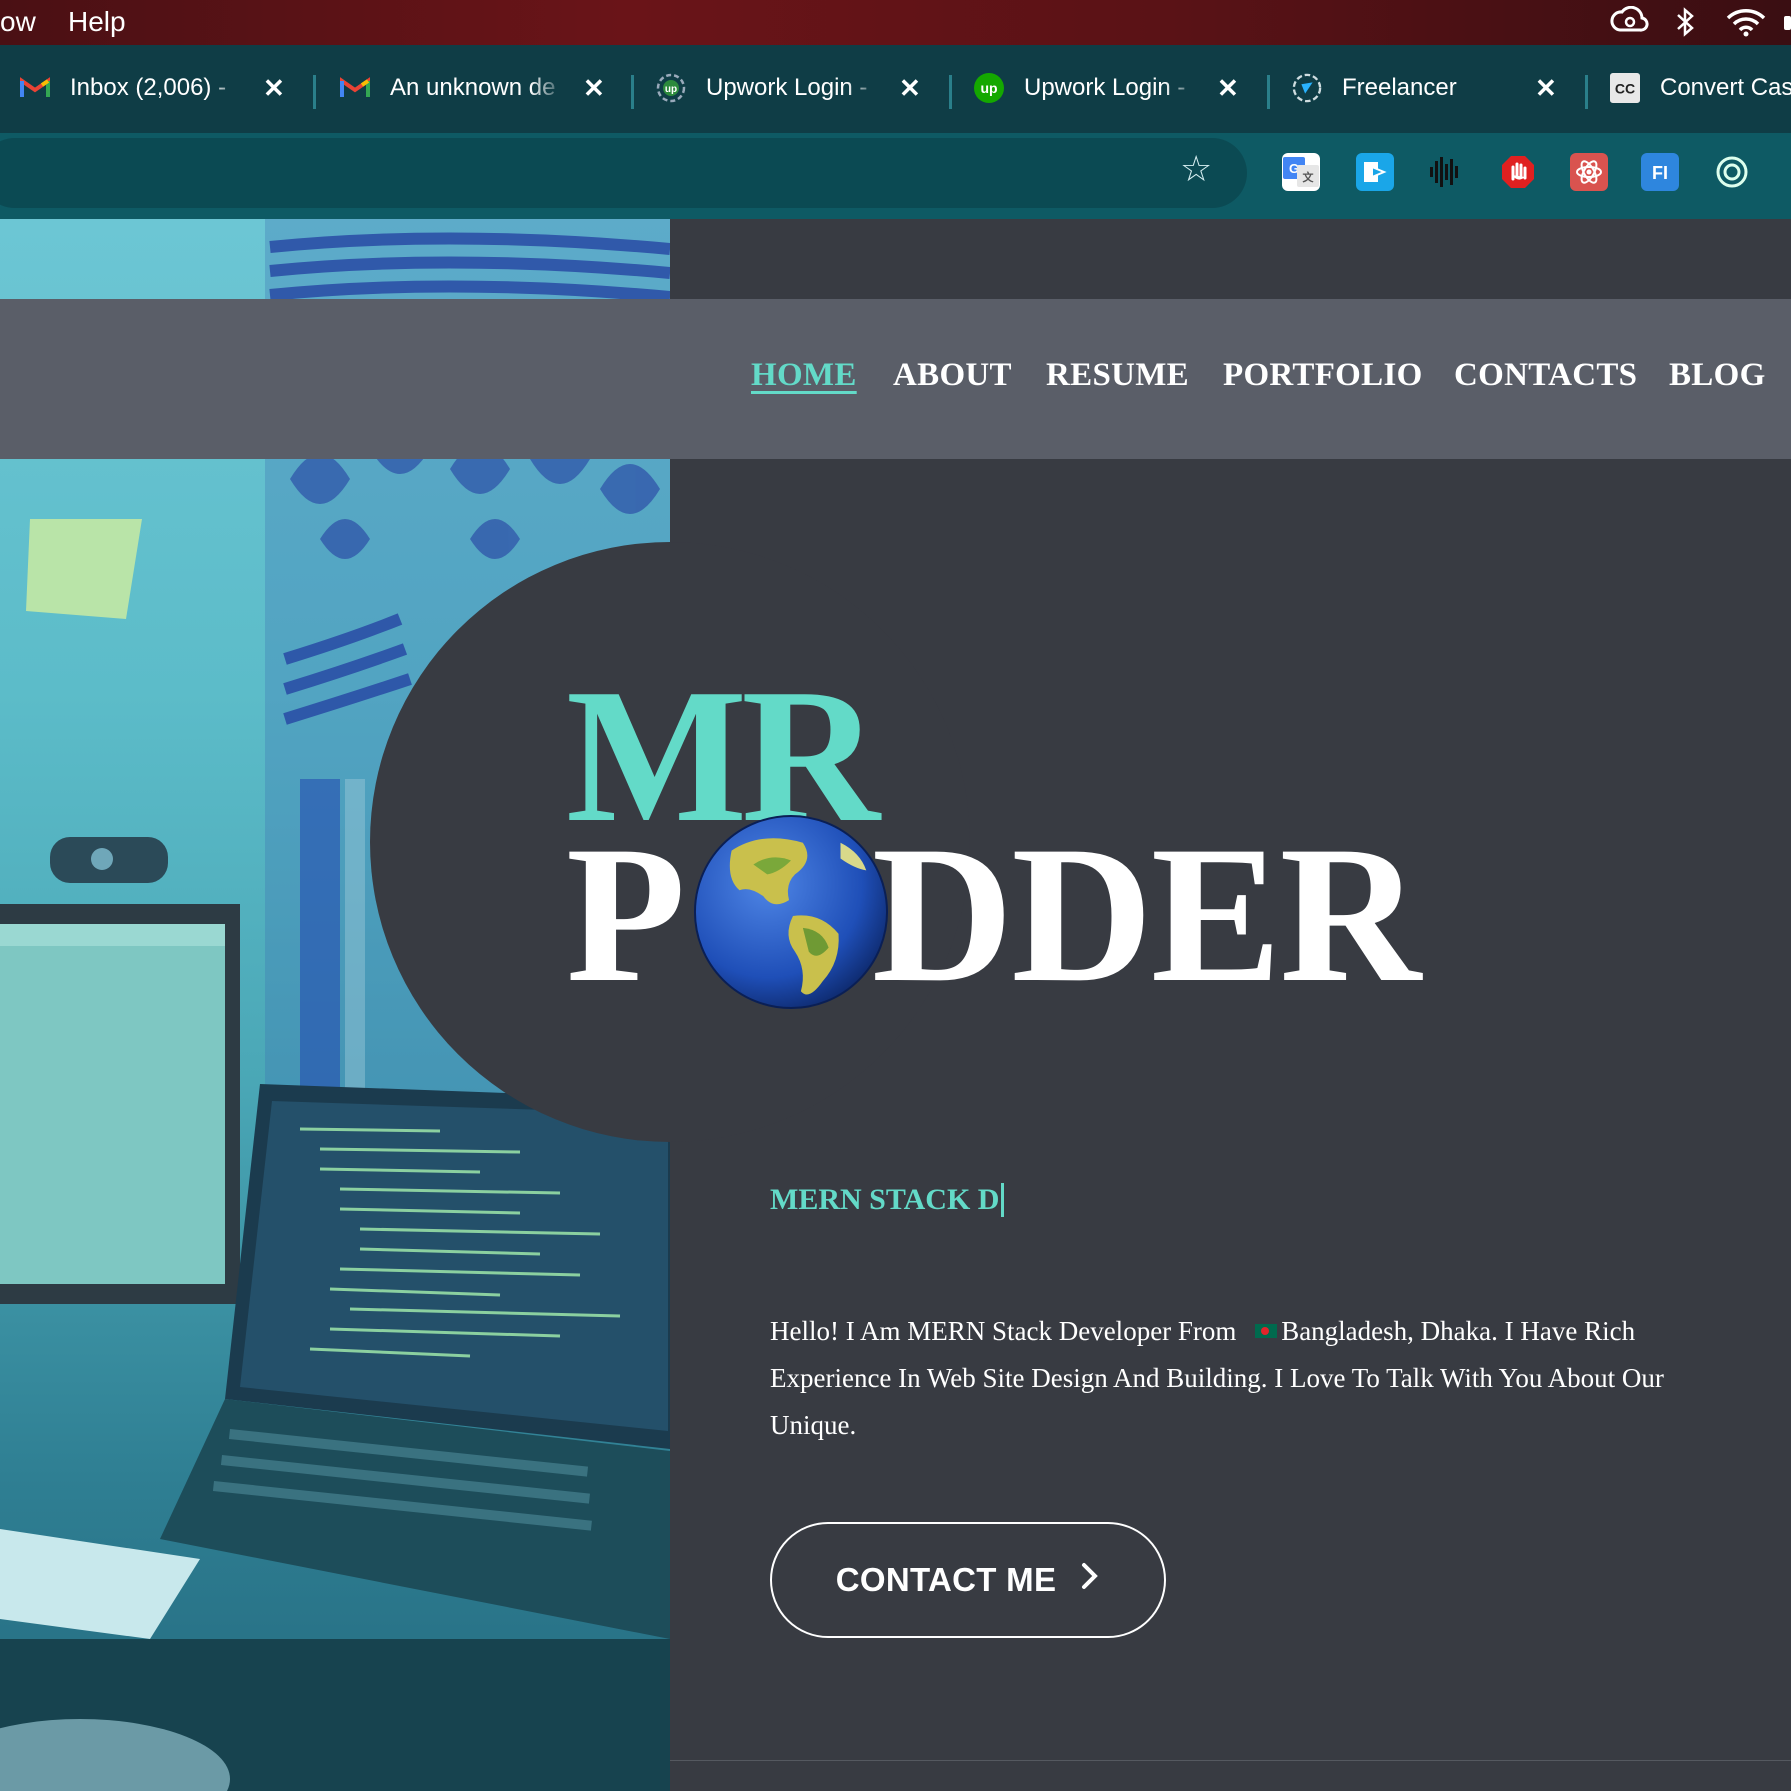  Describe the element at coordinates (626, 914) in the screenshot. I see `logo-letter-p: P` at that location.